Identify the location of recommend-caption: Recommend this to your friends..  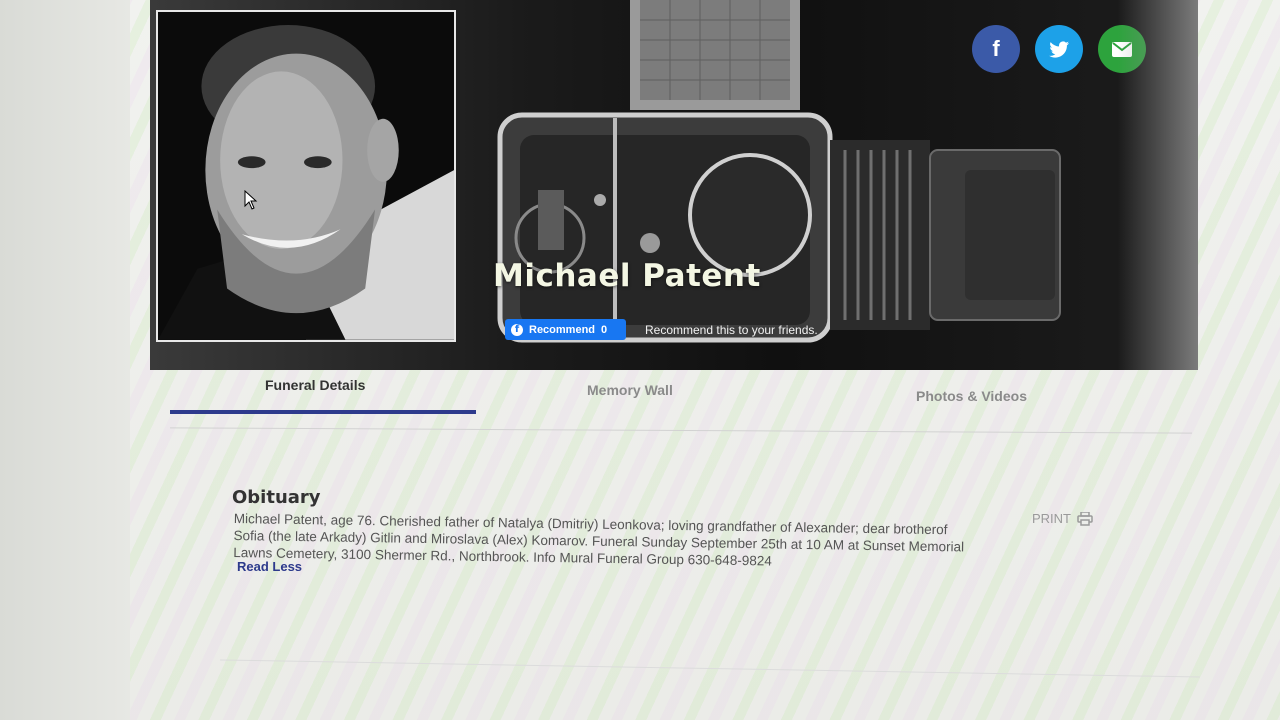
(731, 330).